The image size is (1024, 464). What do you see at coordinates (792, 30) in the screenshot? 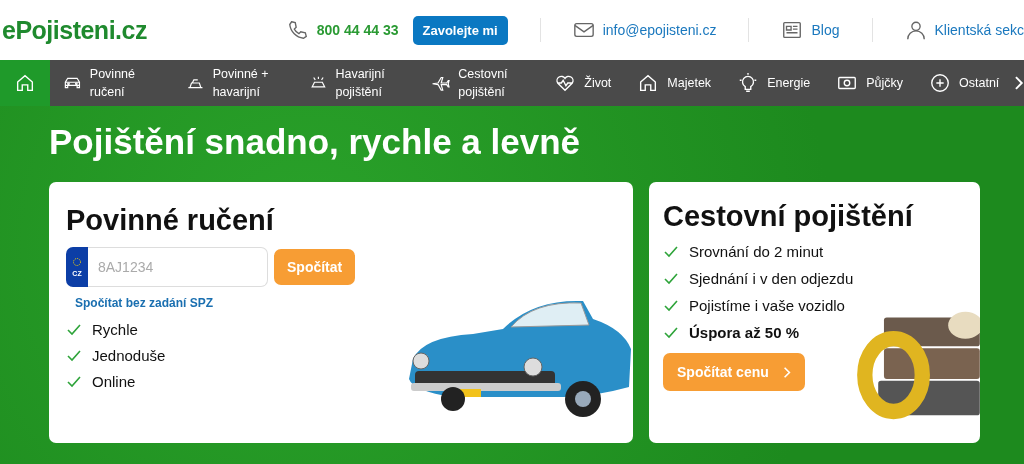
I see `newspaper-icon` at bounding box center [792, 30].